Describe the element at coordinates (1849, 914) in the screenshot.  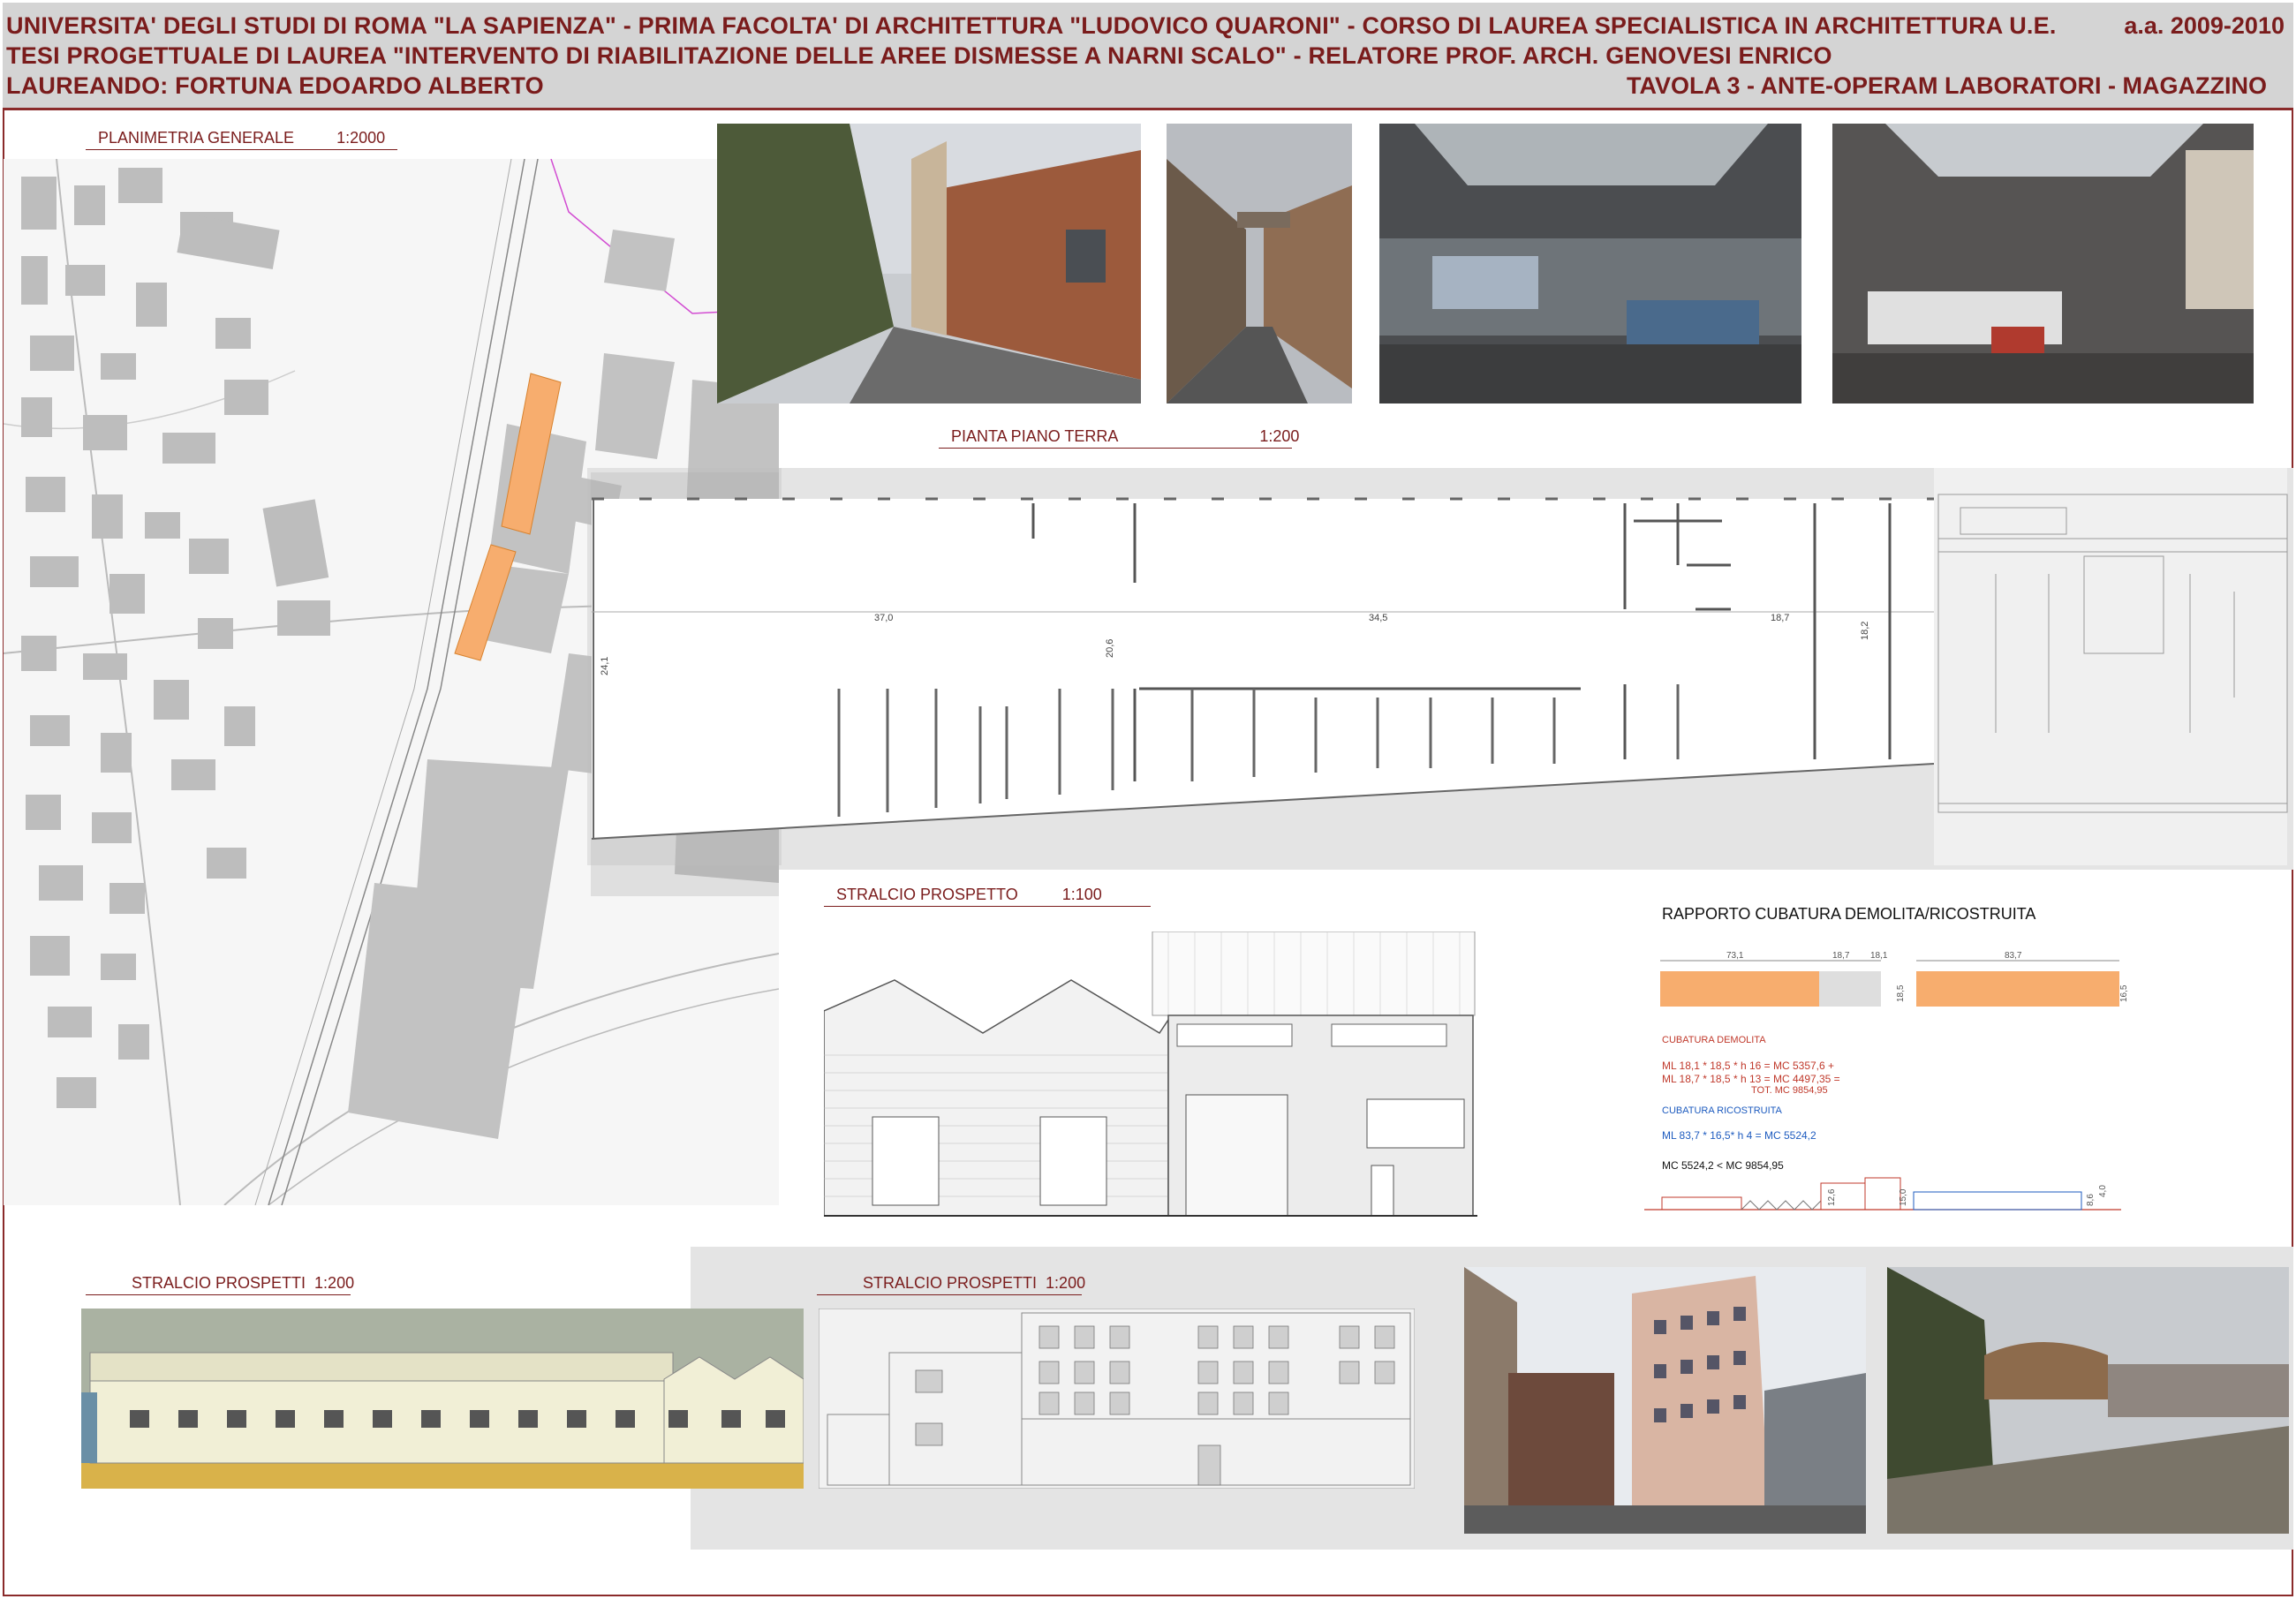
I see `volume-ratio-title: RAPPORTO CUBATURA DEMOLITA/RICOSTRUITA` at that location.